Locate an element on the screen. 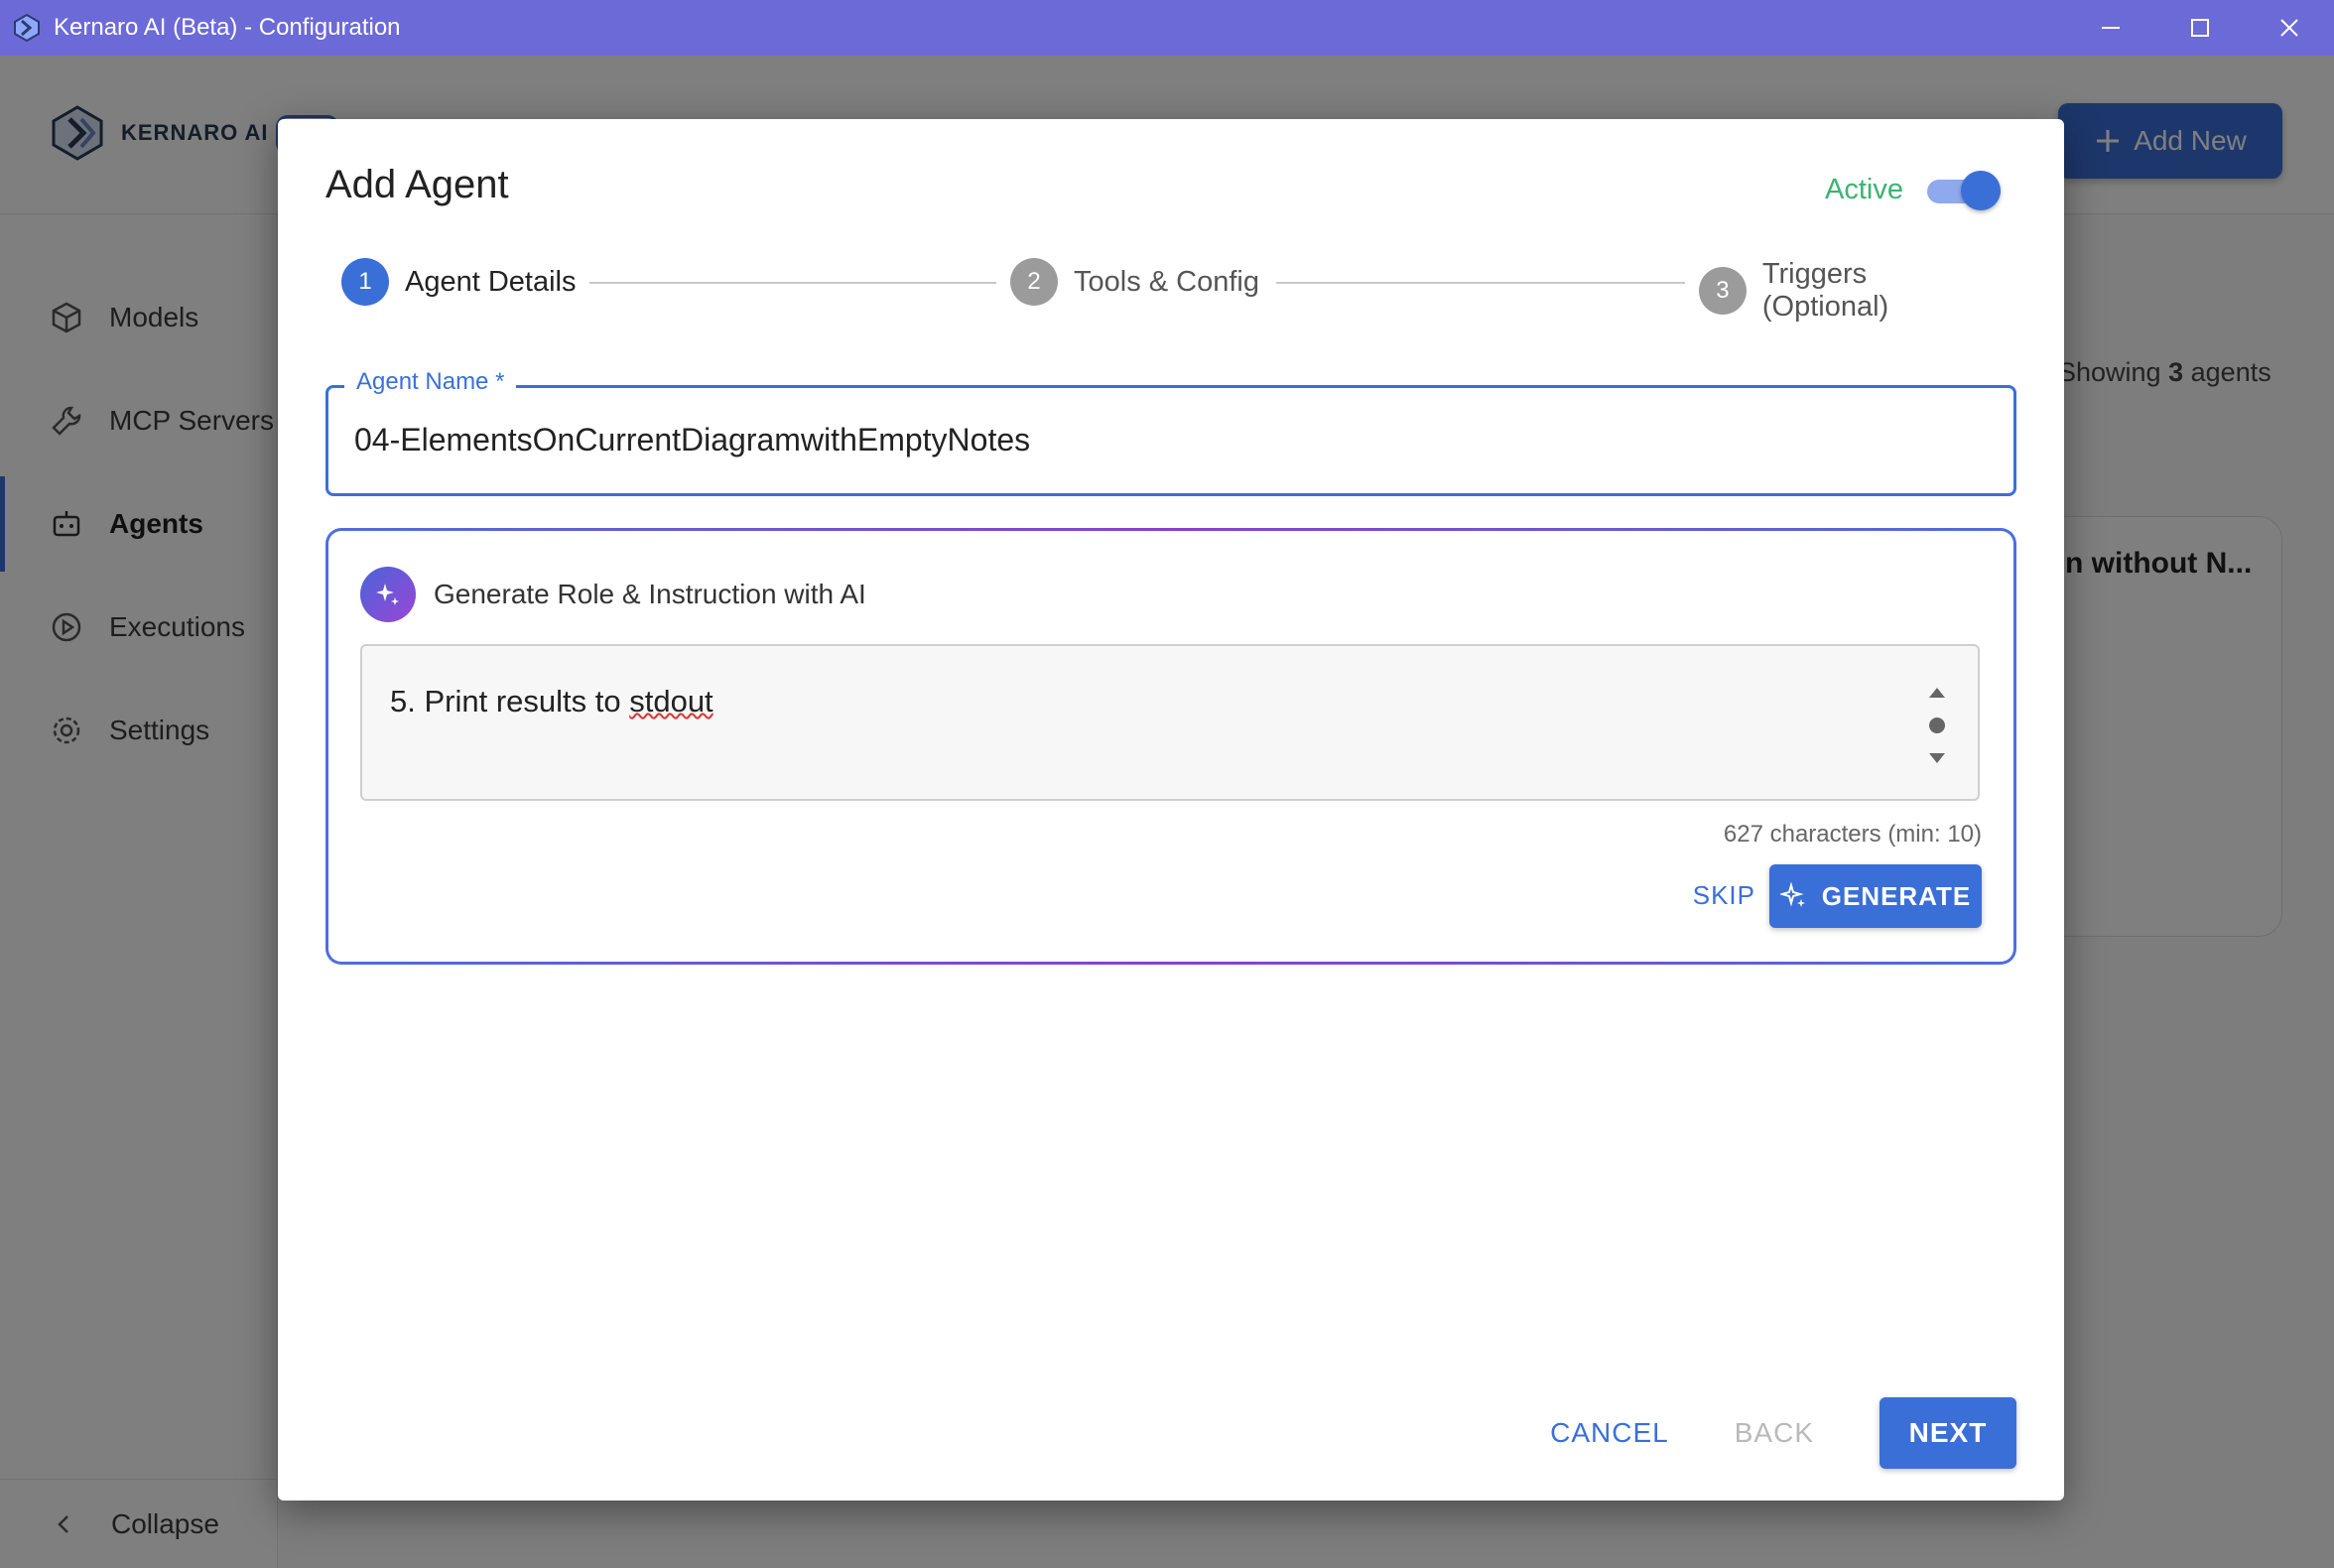 The image size is (2334, 1568). toggle-thumb is located at coordinates (1981, 190).